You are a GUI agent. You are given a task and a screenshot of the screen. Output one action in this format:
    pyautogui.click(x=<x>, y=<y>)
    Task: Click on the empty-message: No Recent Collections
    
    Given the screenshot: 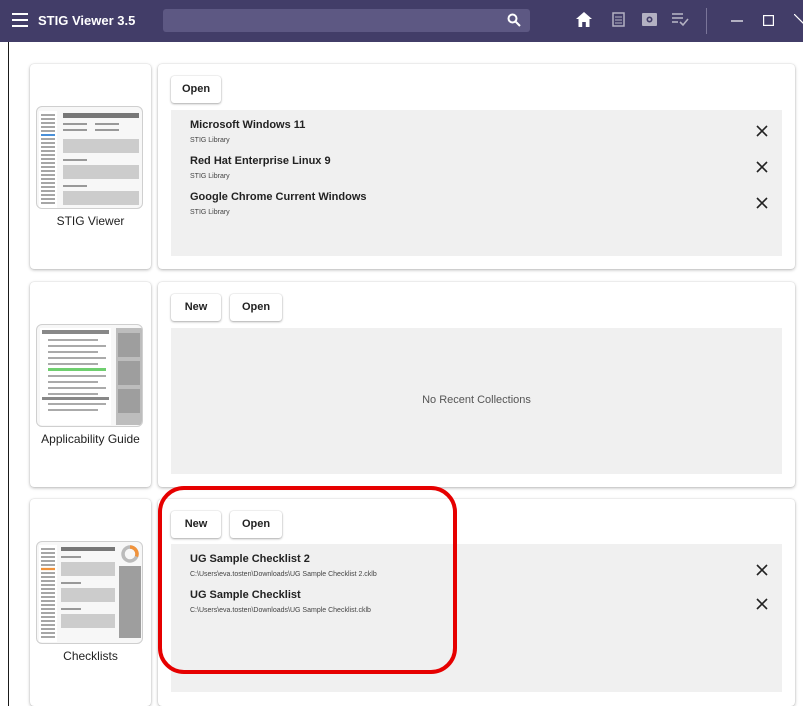 What is the action you would take?
    pyautogui.click(x=476, y=400)
    